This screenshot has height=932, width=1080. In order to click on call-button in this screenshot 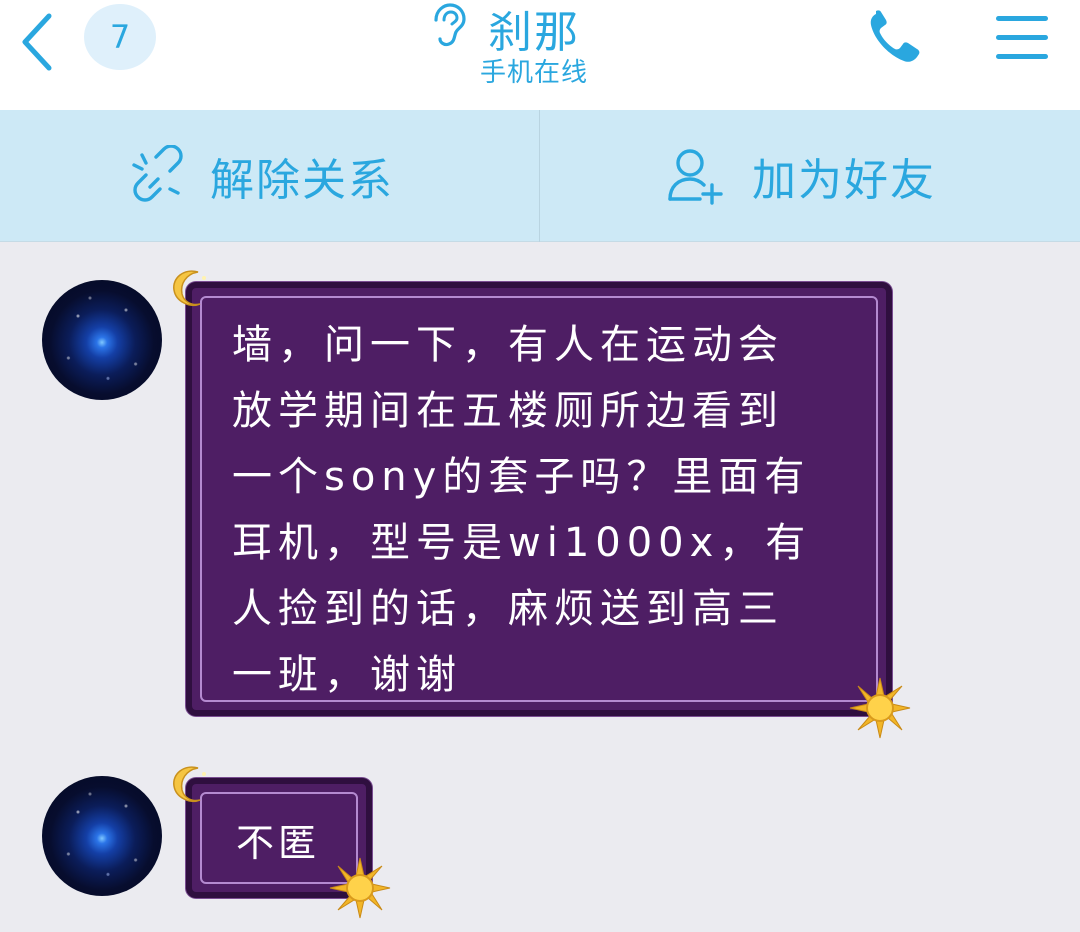, I will do `click(898, 38)`.